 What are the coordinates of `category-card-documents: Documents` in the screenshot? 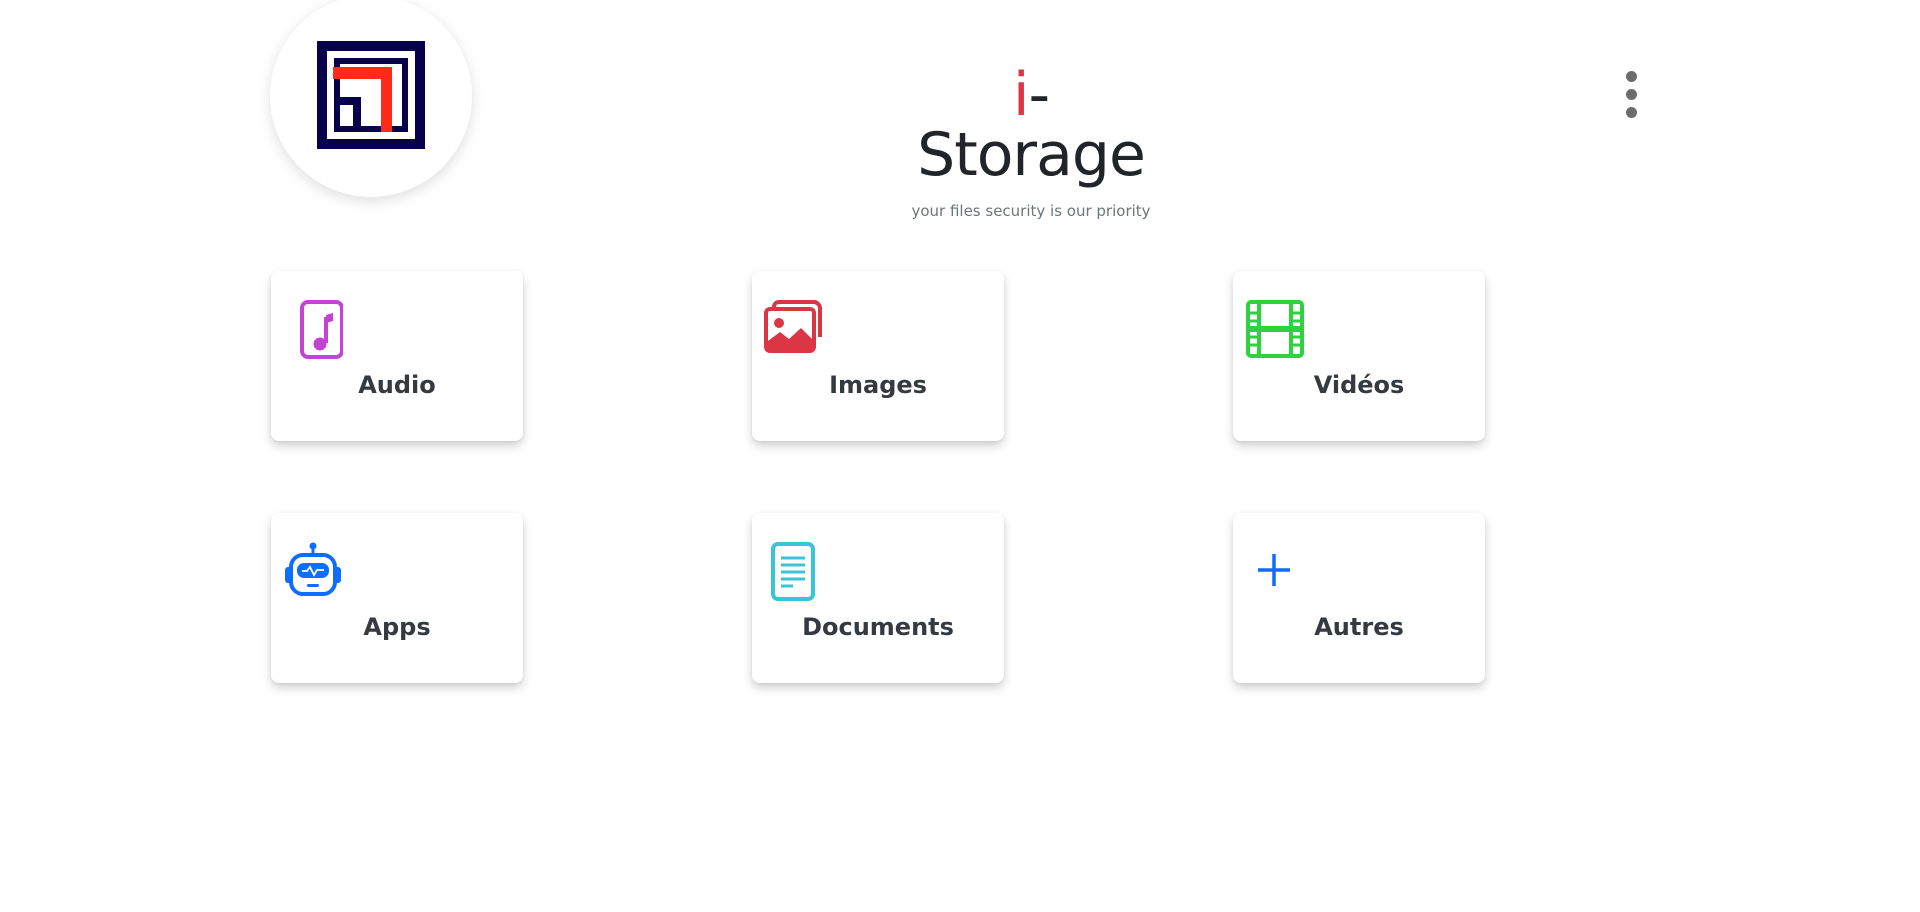 It's located at (878, 598).